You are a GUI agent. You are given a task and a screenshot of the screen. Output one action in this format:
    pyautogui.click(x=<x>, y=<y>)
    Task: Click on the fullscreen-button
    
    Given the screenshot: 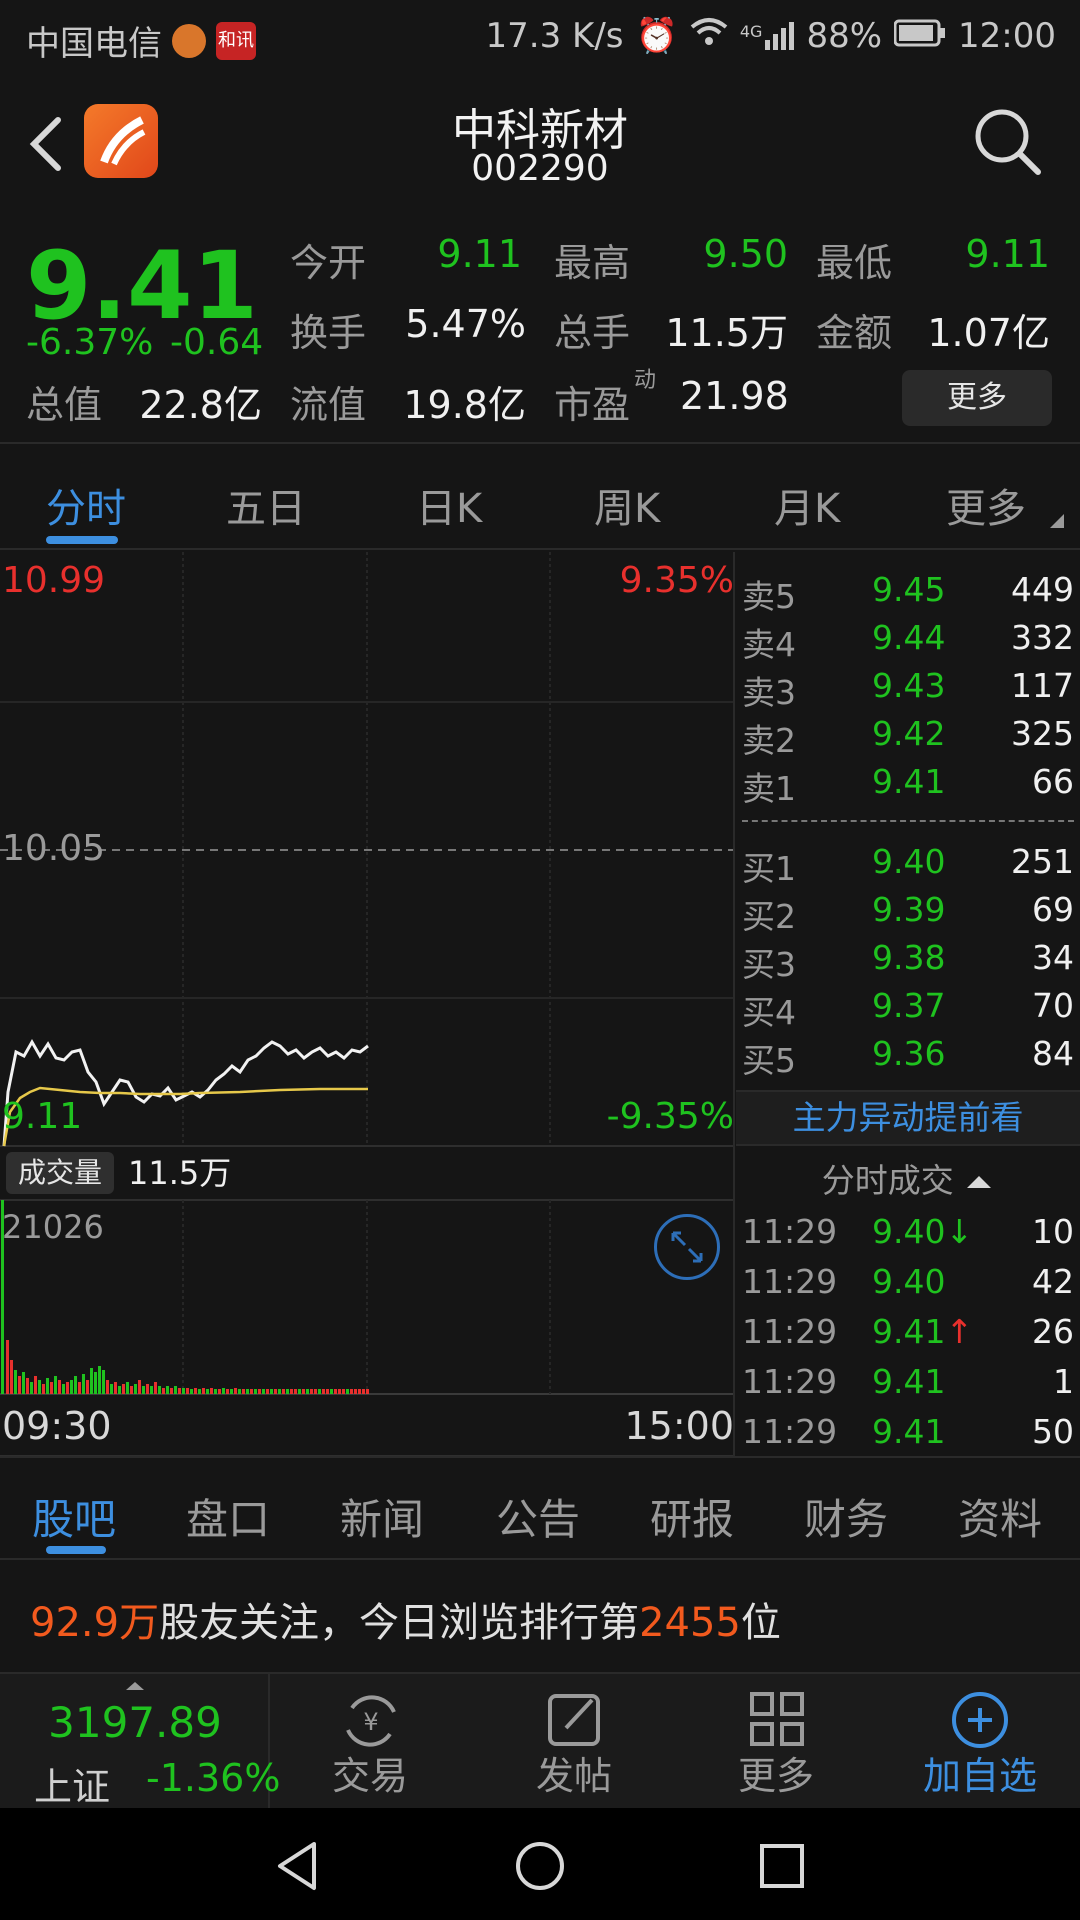 What is the action you would take?
    pyautogui.click(x=687, y=1247)
    